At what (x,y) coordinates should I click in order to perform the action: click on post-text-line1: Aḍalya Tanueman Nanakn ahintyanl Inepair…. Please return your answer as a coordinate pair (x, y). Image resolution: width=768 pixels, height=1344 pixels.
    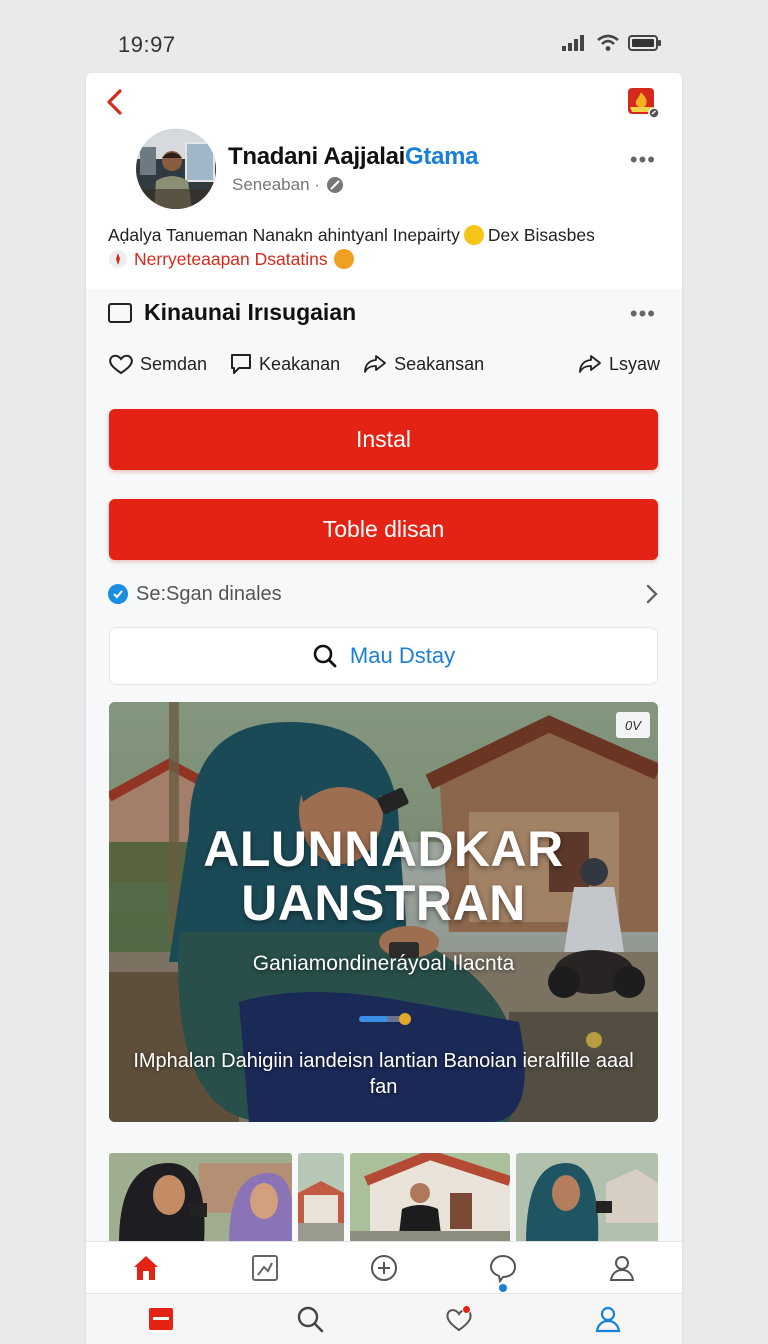
    Looking at the image, I should click on (388, 235).